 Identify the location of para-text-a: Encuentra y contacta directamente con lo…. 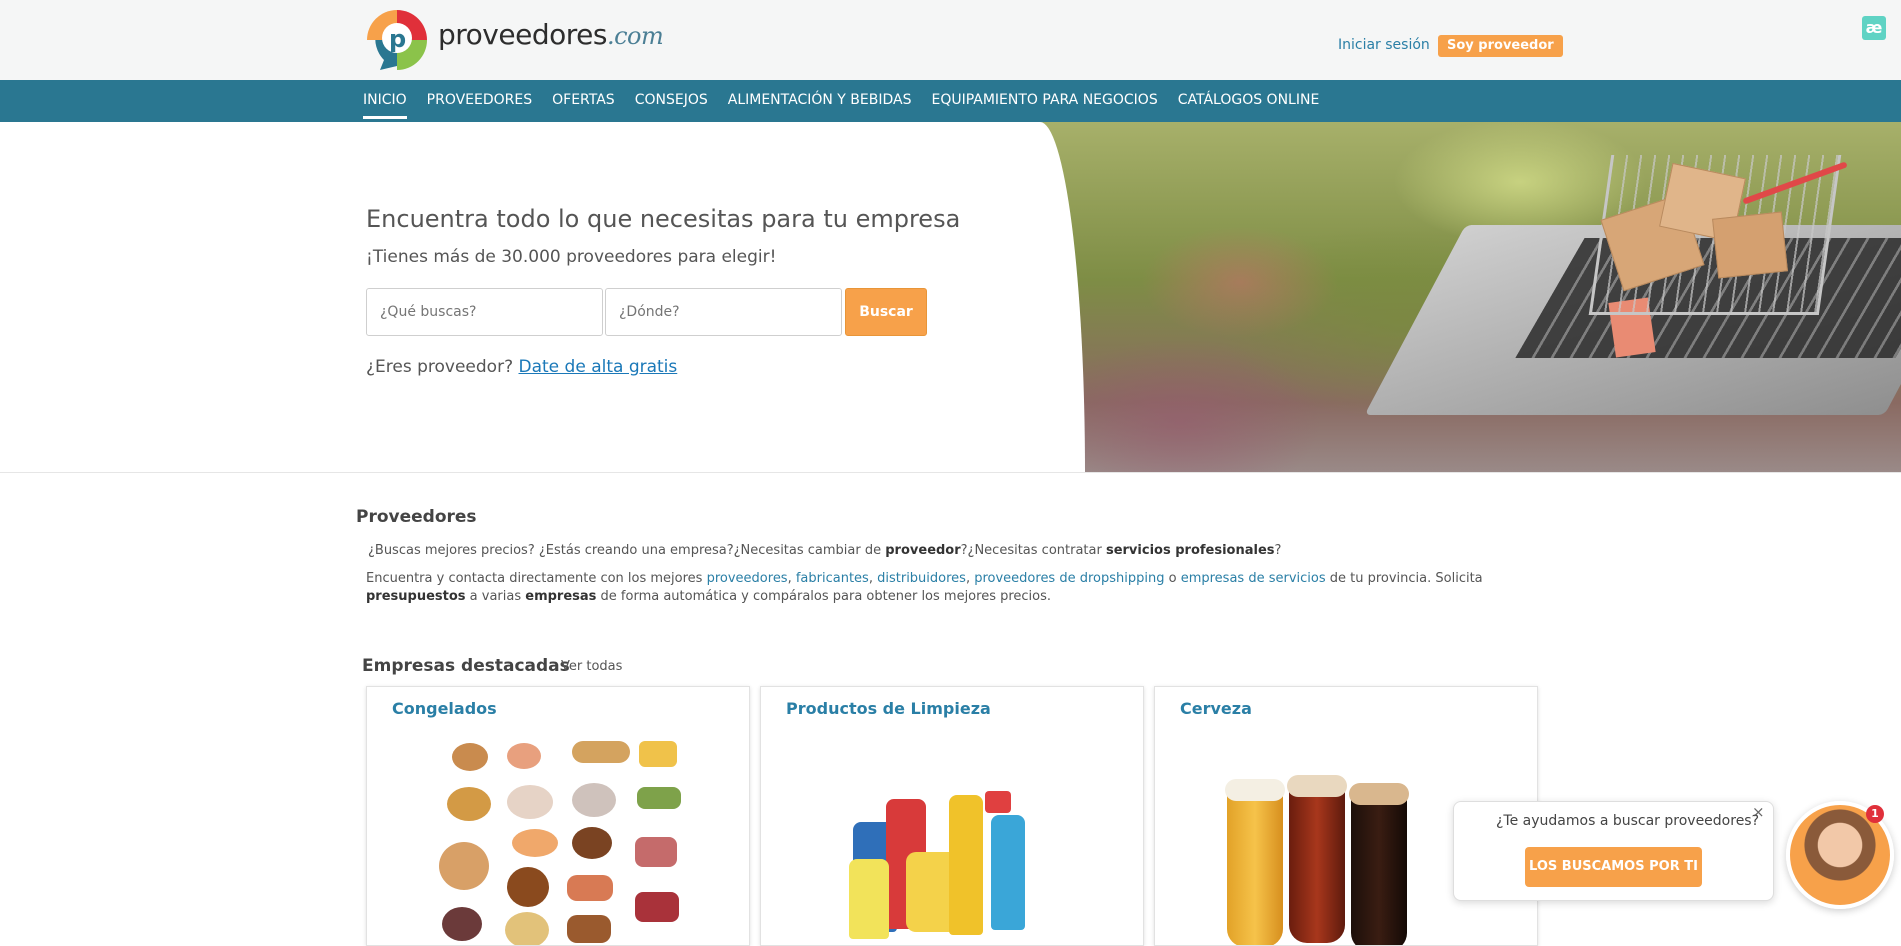
(536, 578).